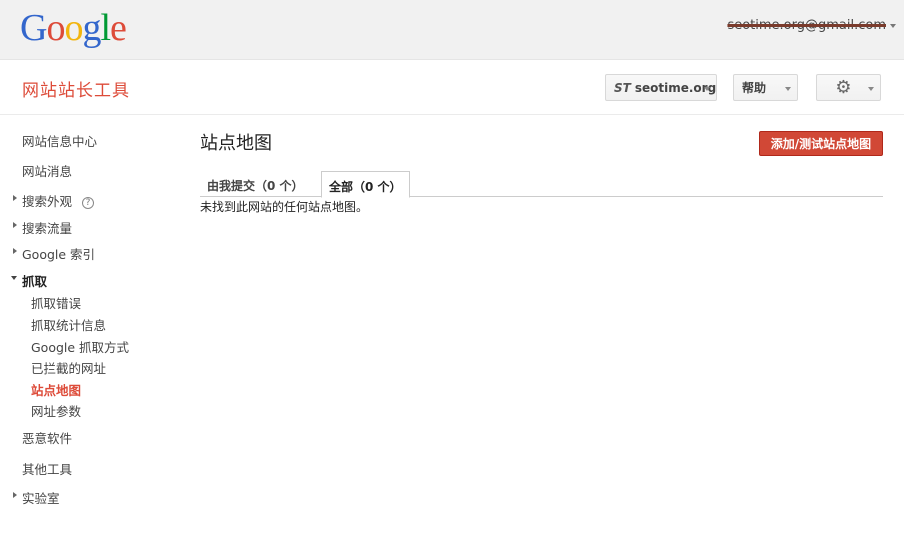 This screenshot has height=551, width=904. I want to click on sidebar-item-fetch-as-google: Google 抓取方式, so click(80, 346).